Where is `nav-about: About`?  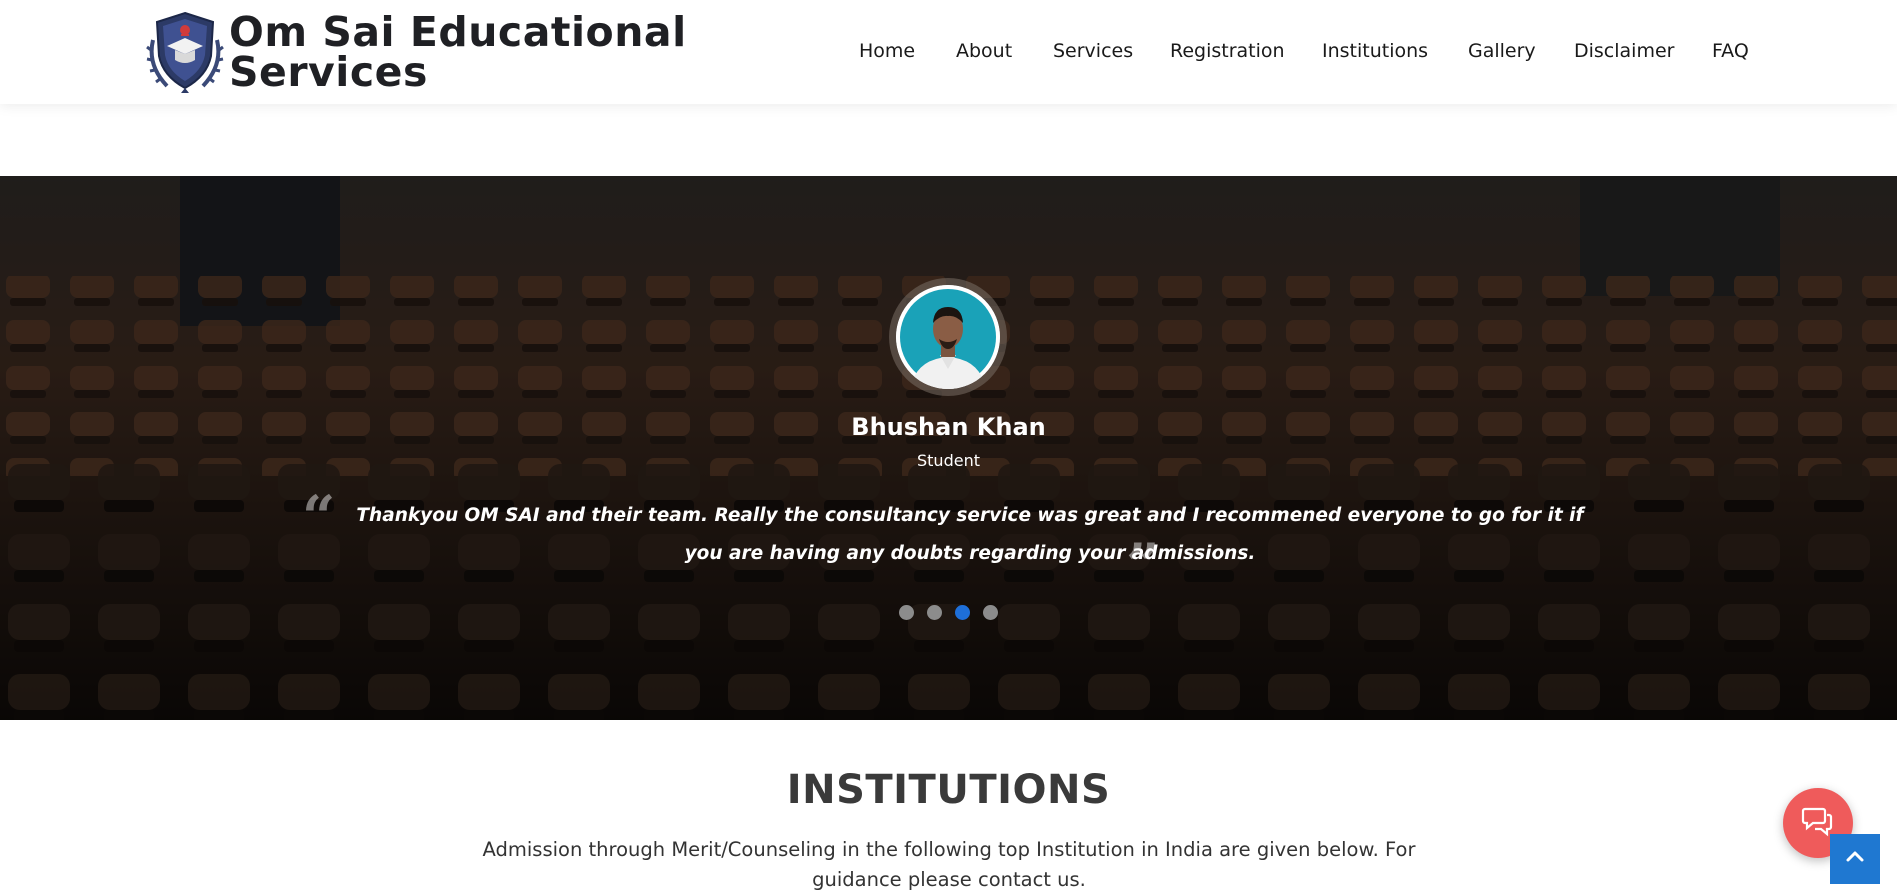 nav-about: About is located at coordinates (984, 51).